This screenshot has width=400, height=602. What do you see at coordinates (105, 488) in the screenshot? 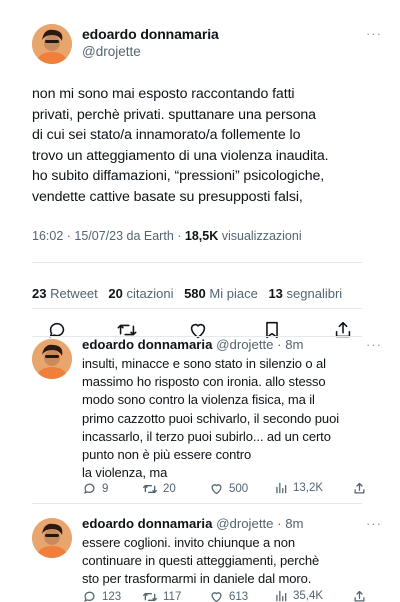
I see `reply-count: 9` at bounding box center [105, 488].